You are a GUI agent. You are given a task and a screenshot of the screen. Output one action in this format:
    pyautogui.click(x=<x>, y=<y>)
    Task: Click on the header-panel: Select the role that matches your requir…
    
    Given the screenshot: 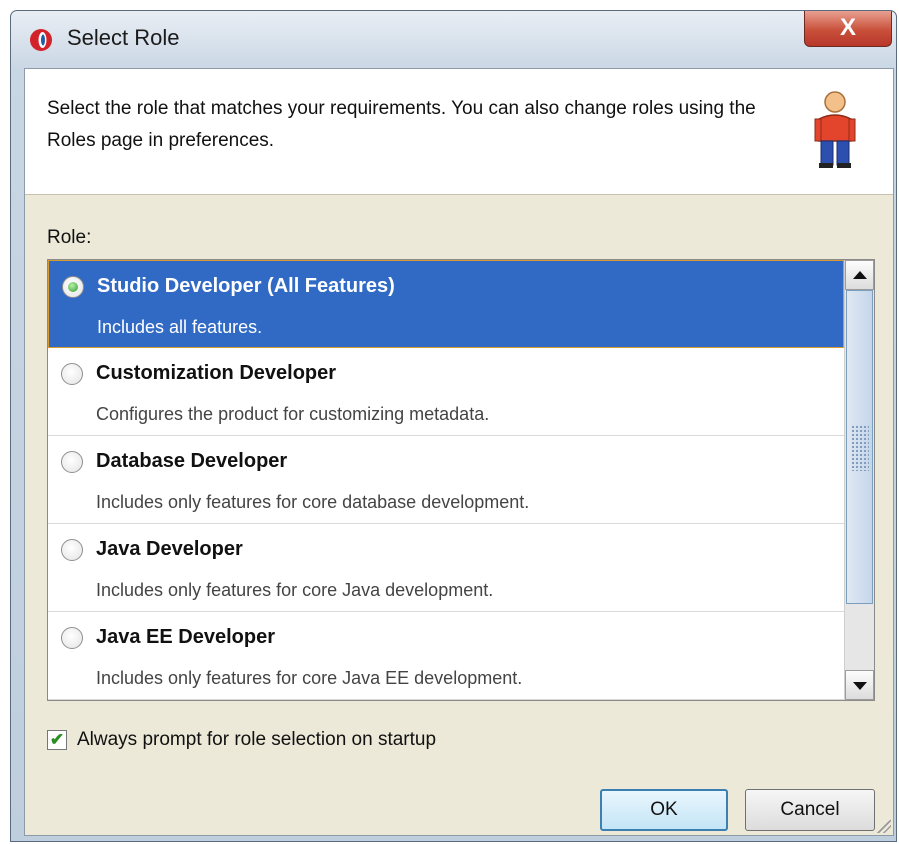 What is the action you would take?
    pyautogui.click(x=459, y=132)
    